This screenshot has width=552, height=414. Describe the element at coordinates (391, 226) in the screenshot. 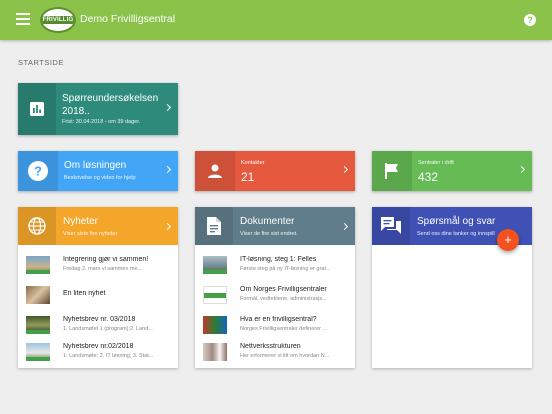

I see `chat-bubbles-icon` at that location.